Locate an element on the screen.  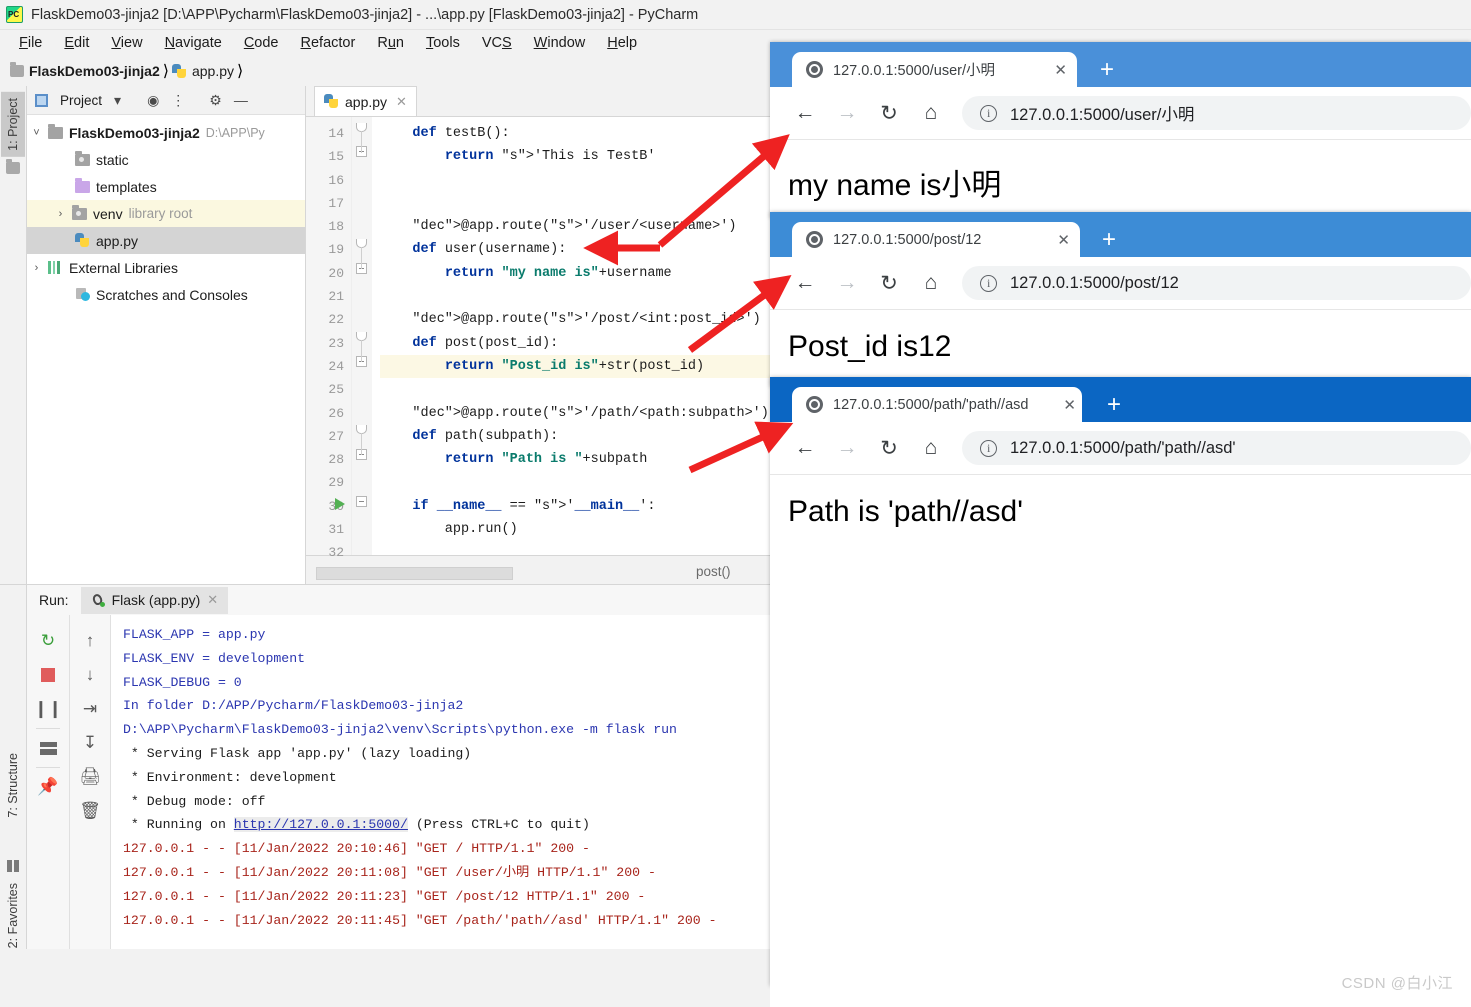
address-bar: 127.0.0.1:5000/post/12 is located at coordinates (1216, 283).